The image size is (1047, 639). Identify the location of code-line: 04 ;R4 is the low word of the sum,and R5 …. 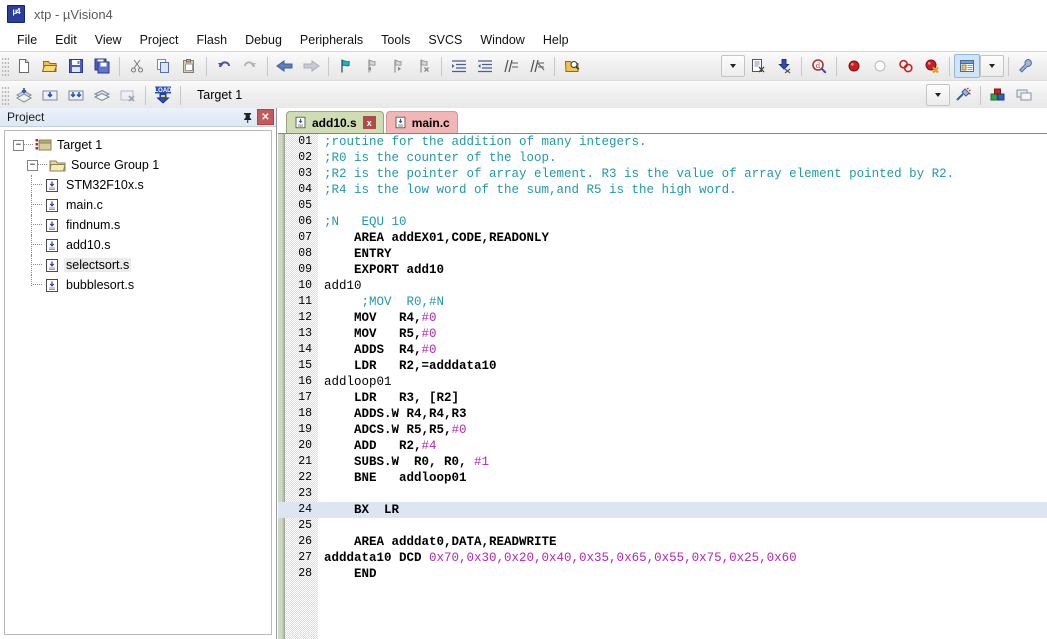
(662, 190).